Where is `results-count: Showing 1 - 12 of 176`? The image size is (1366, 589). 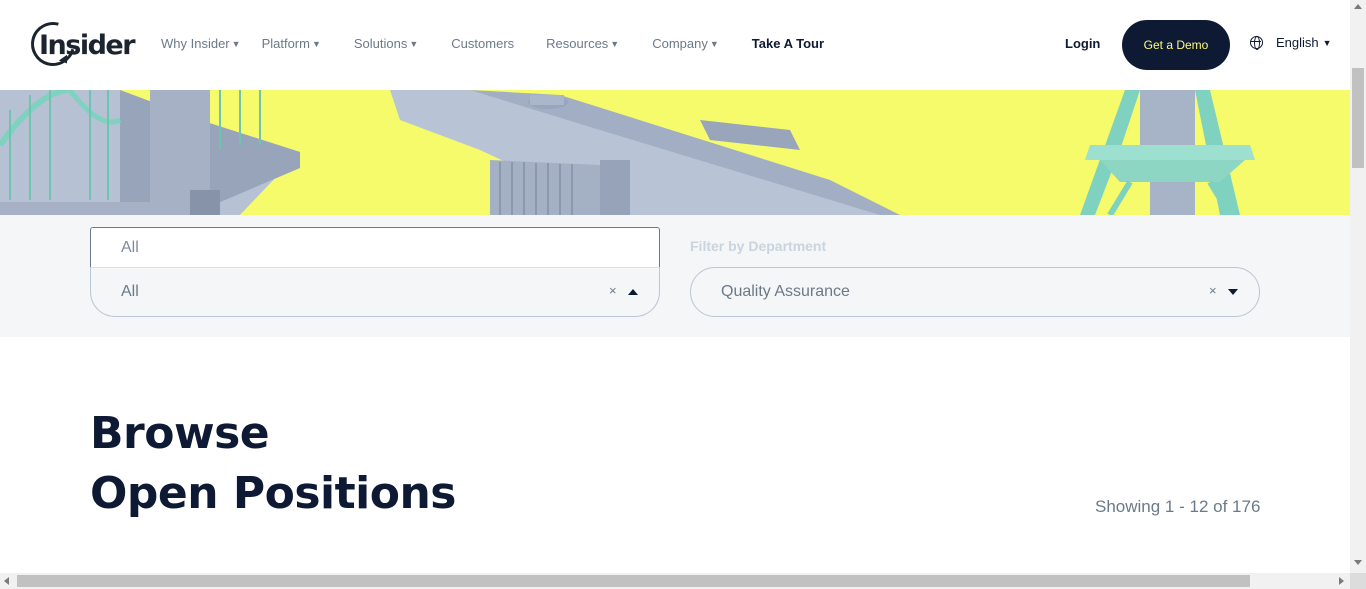
results-count: Showing 1 - 12 of 176 is located at coordinates (1178, 506).